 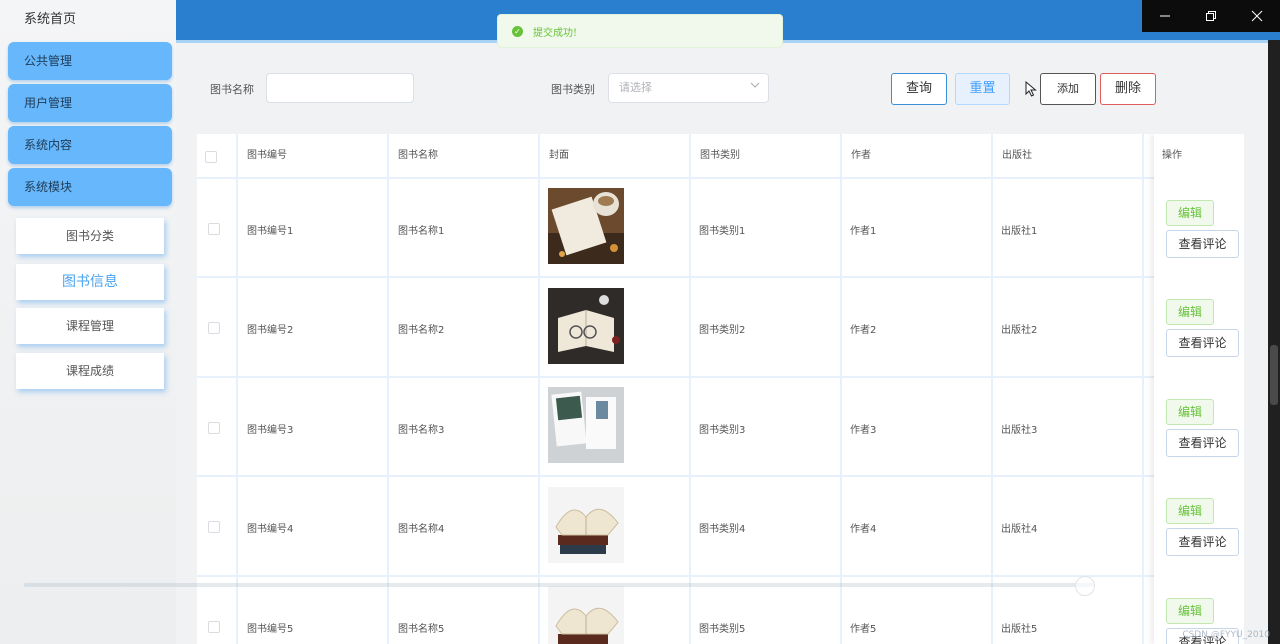 I want to click on column-header-category: 图书类别, so click(x=766, y=156).